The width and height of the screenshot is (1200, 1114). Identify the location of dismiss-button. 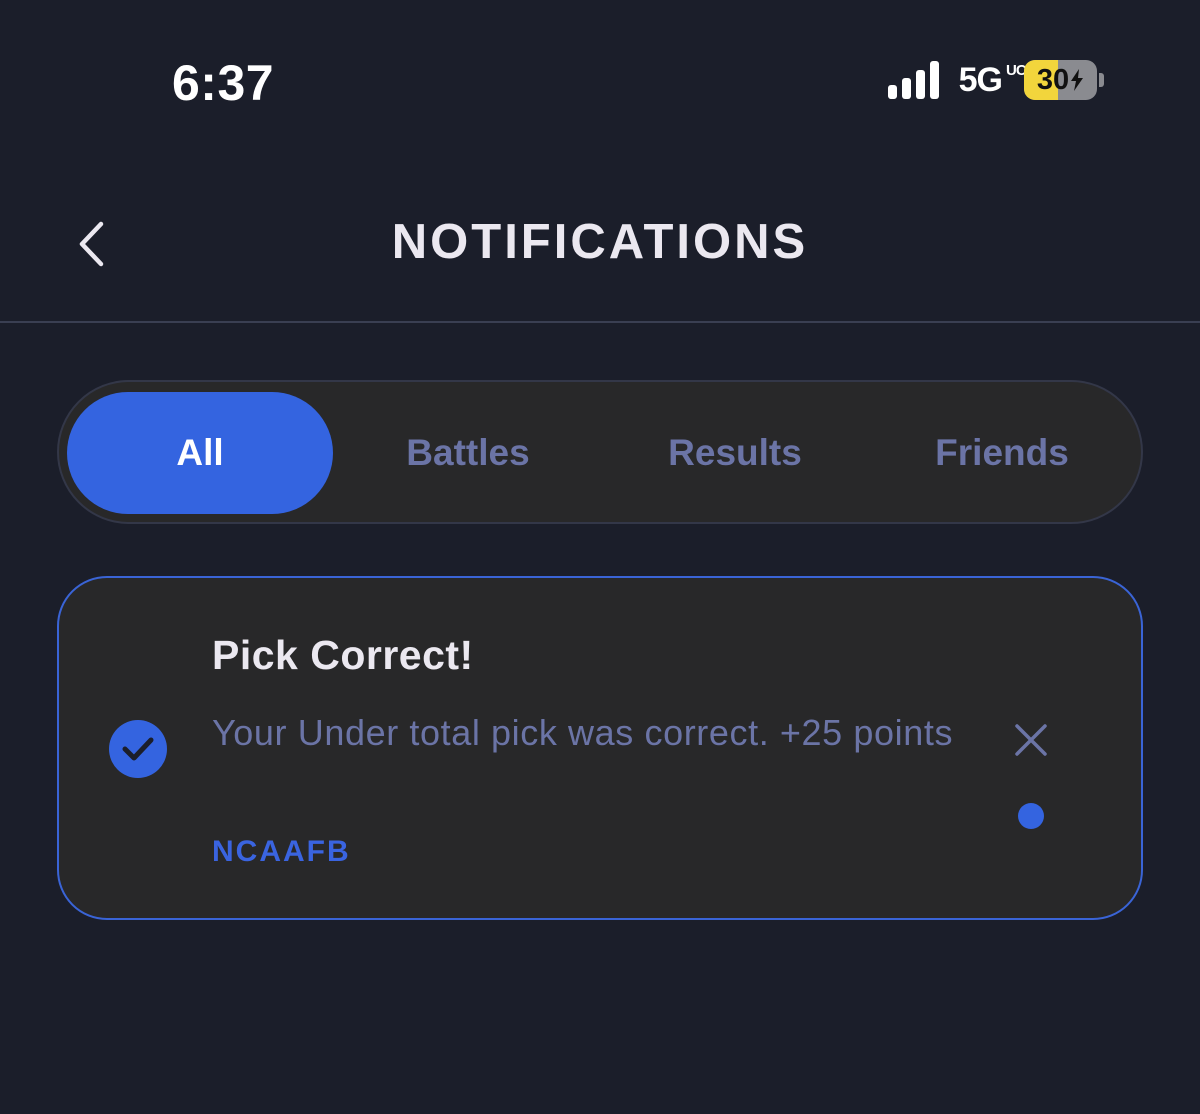
(1031, 740).